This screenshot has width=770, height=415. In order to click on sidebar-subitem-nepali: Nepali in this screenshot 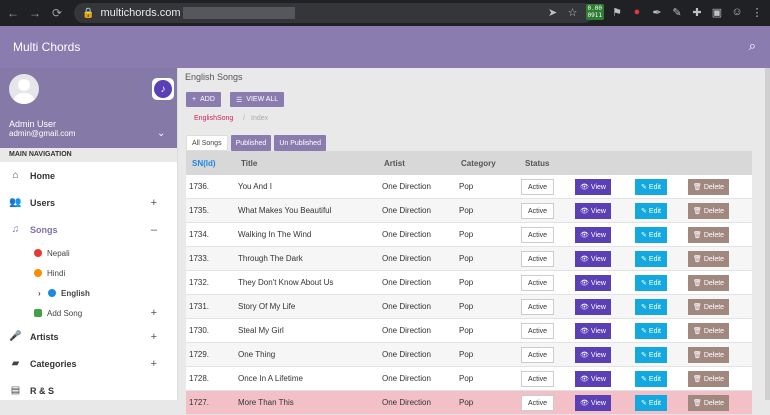, I will do `click(88, 253)`.